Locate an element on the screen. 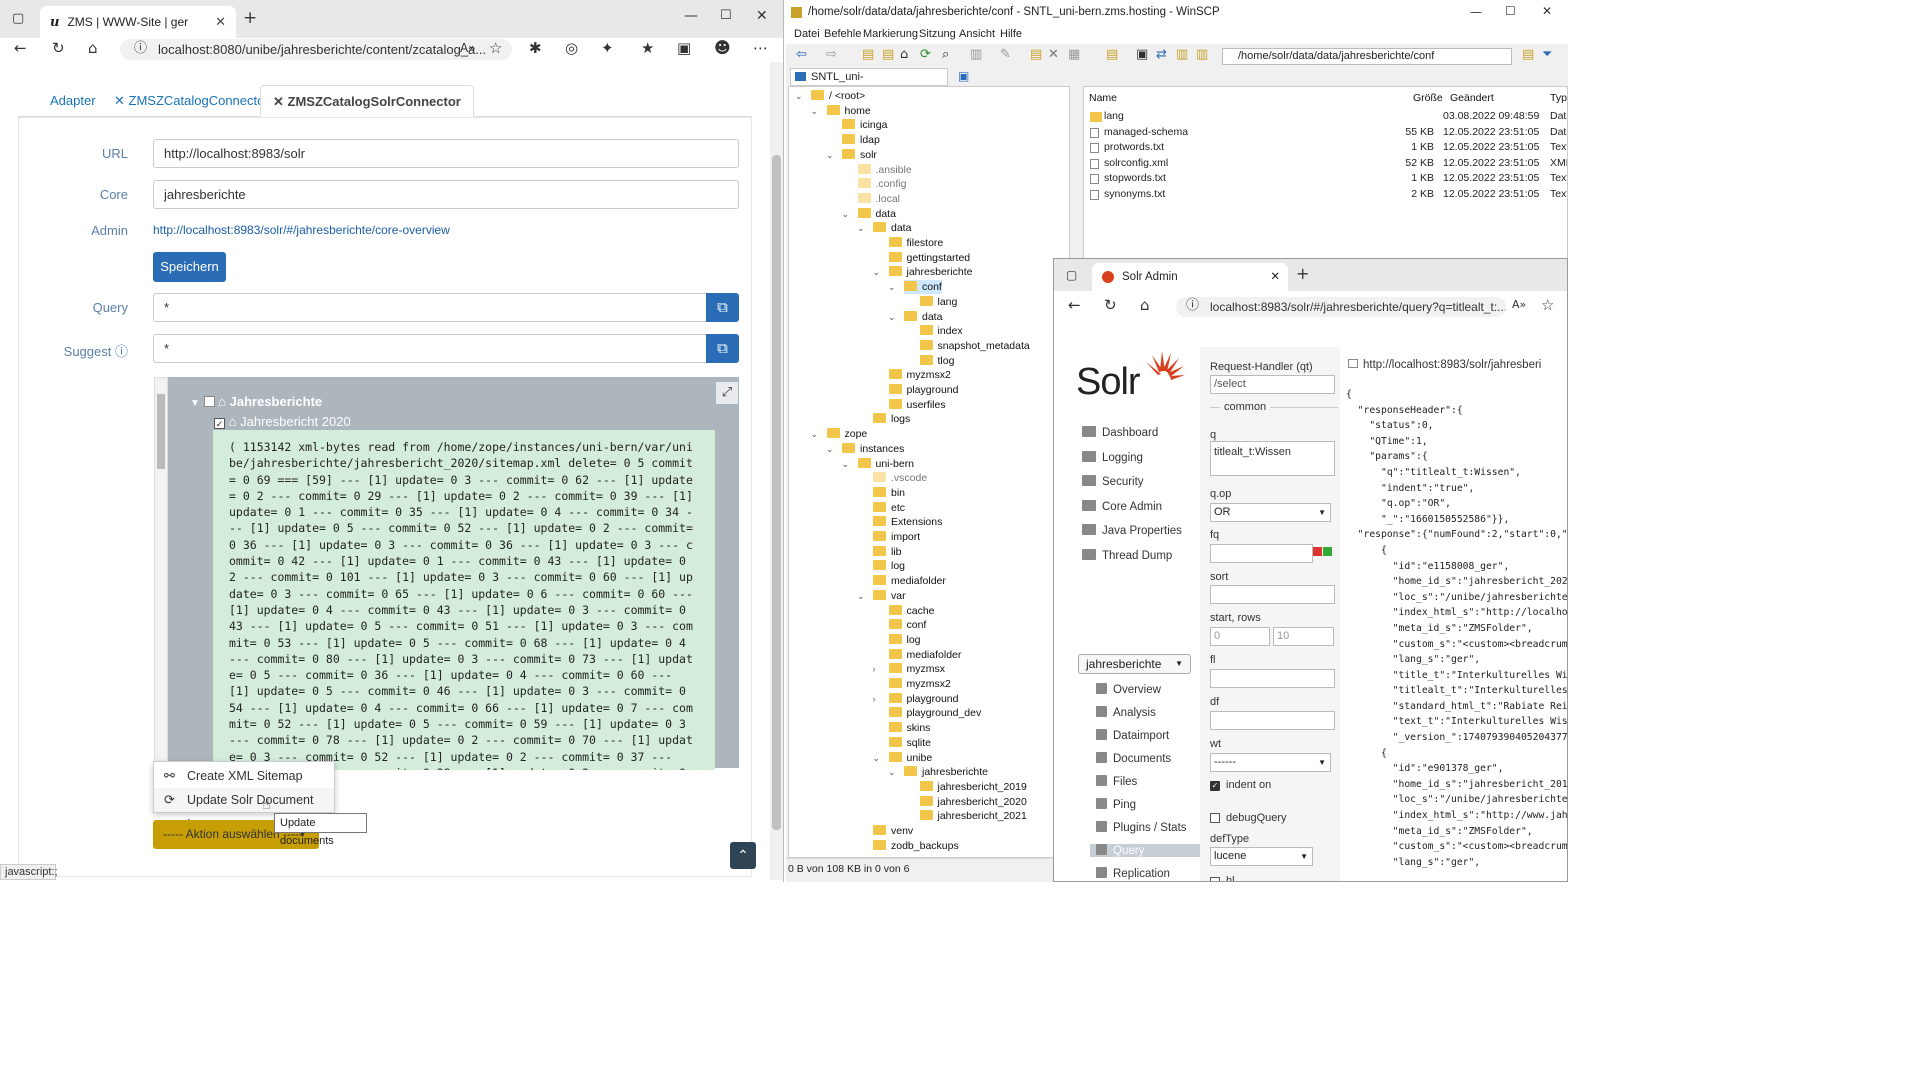  extension-bug-icon: ✱ is located at coordinates (535, 48).